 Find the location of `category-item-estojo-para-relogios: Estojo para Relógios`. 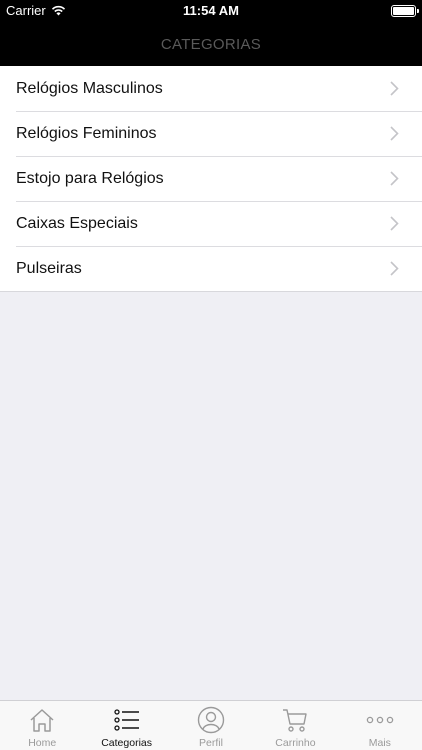

category-item-estojo-para-relogios: Estojo para Relógios is located at coordinates (211, 178).